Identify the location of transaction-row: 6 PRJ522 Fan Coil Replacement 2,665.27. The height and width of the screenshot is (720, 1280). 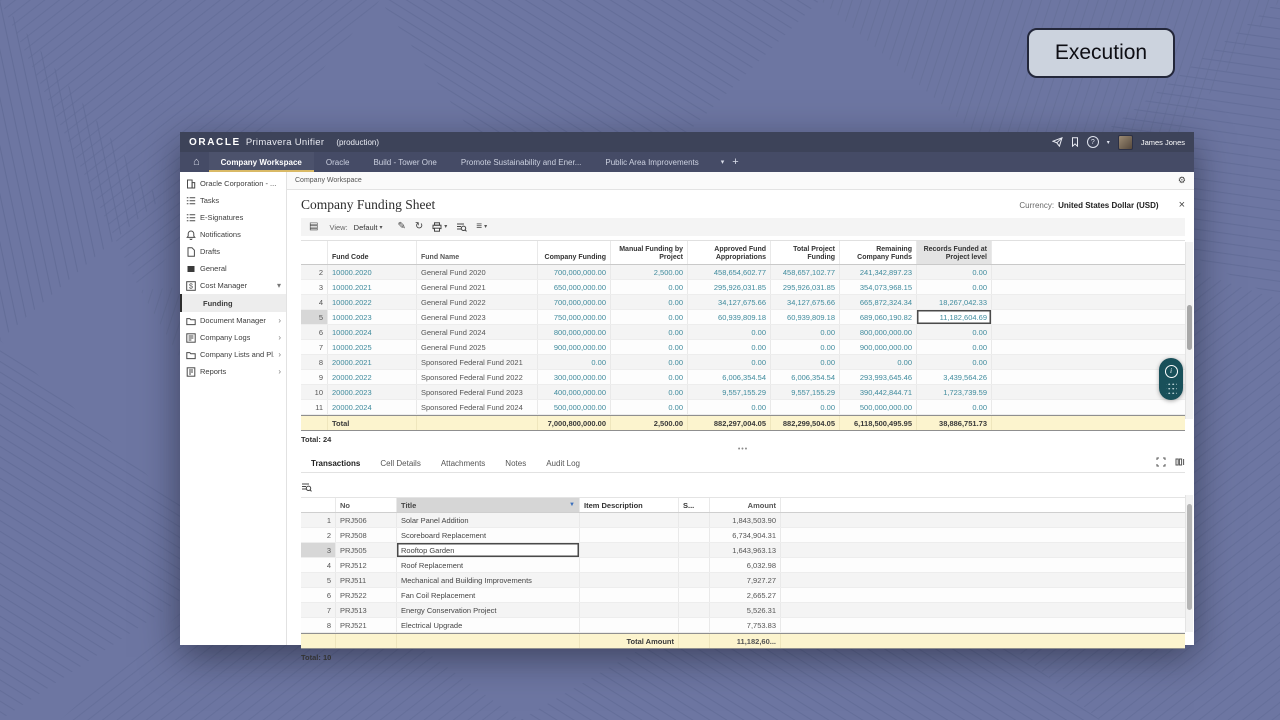
(743, 595).